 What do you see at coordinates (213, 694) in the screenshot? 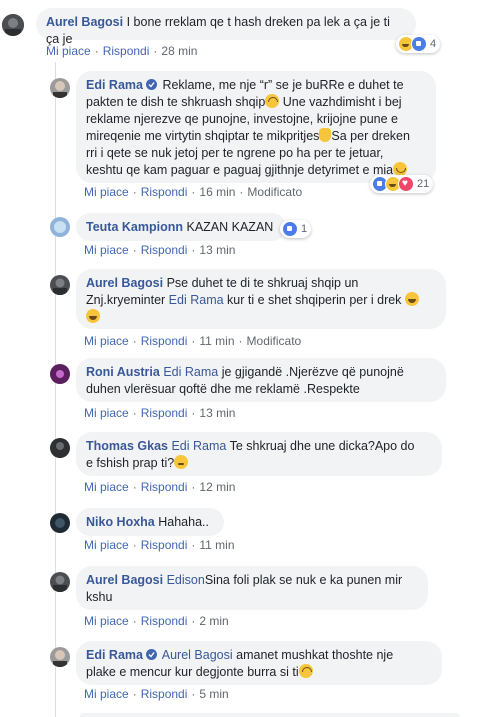
I see `timestamp: 5 min` at bounding box center [213, 694].